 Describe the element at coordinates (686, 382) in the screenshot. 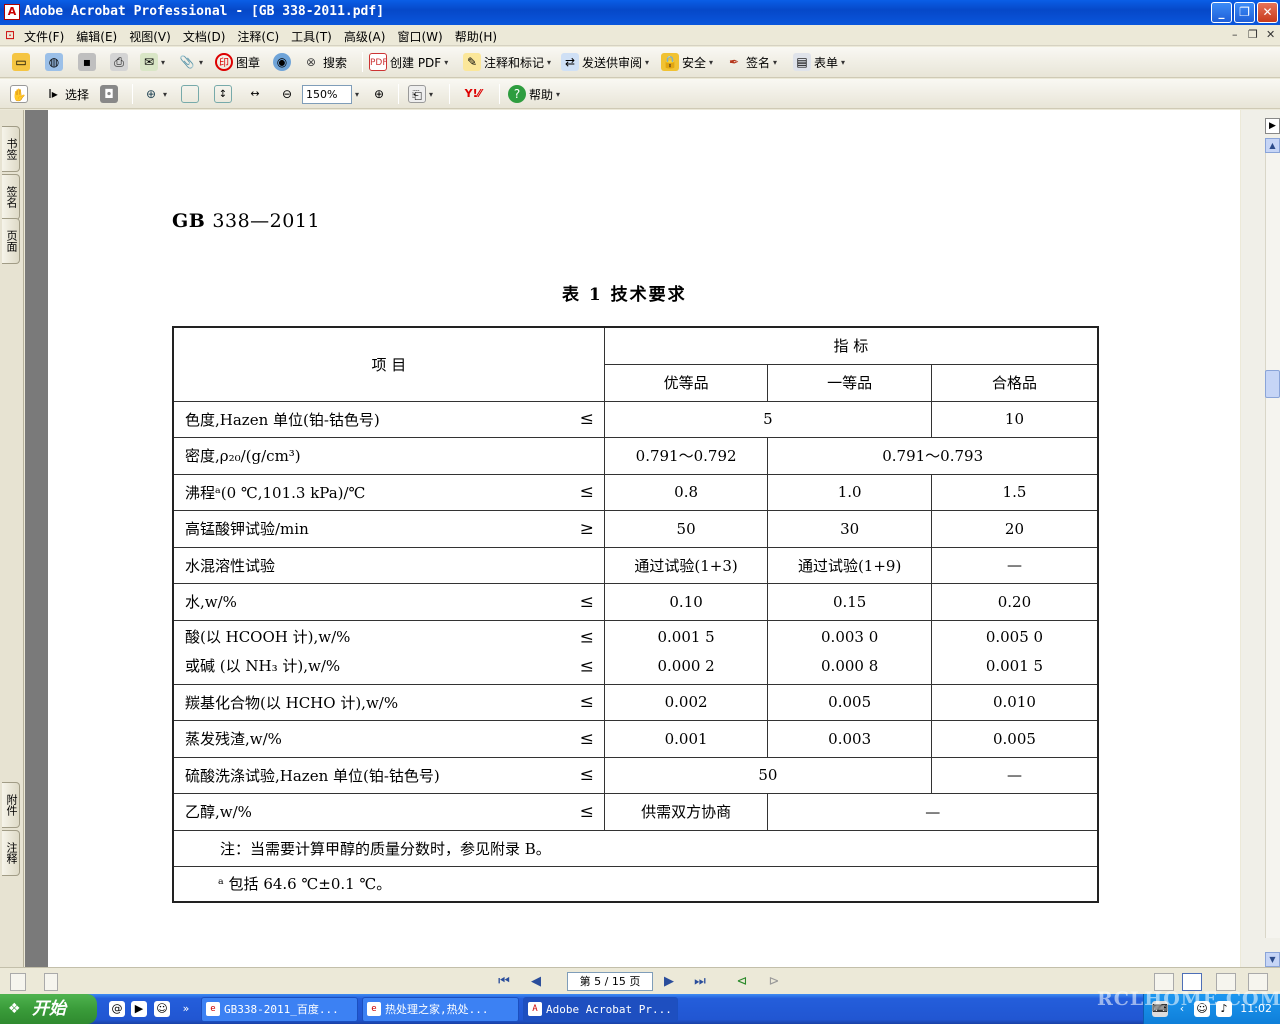

I see `header-grade: 优等品` at that location.